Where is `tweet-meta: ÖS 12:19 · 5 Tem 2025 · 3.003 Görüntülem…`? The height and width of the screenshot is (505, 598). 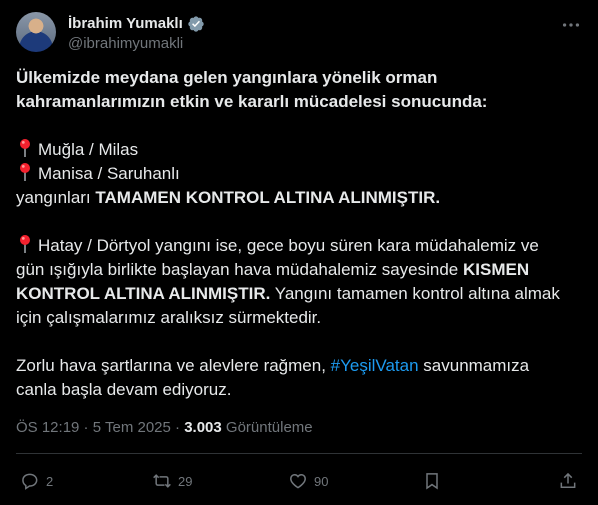
tweet-meta: ÖS 12:19 · 5 Tem 2025 · 3.003 Görüntülem… is located at coordinates (164, 428).